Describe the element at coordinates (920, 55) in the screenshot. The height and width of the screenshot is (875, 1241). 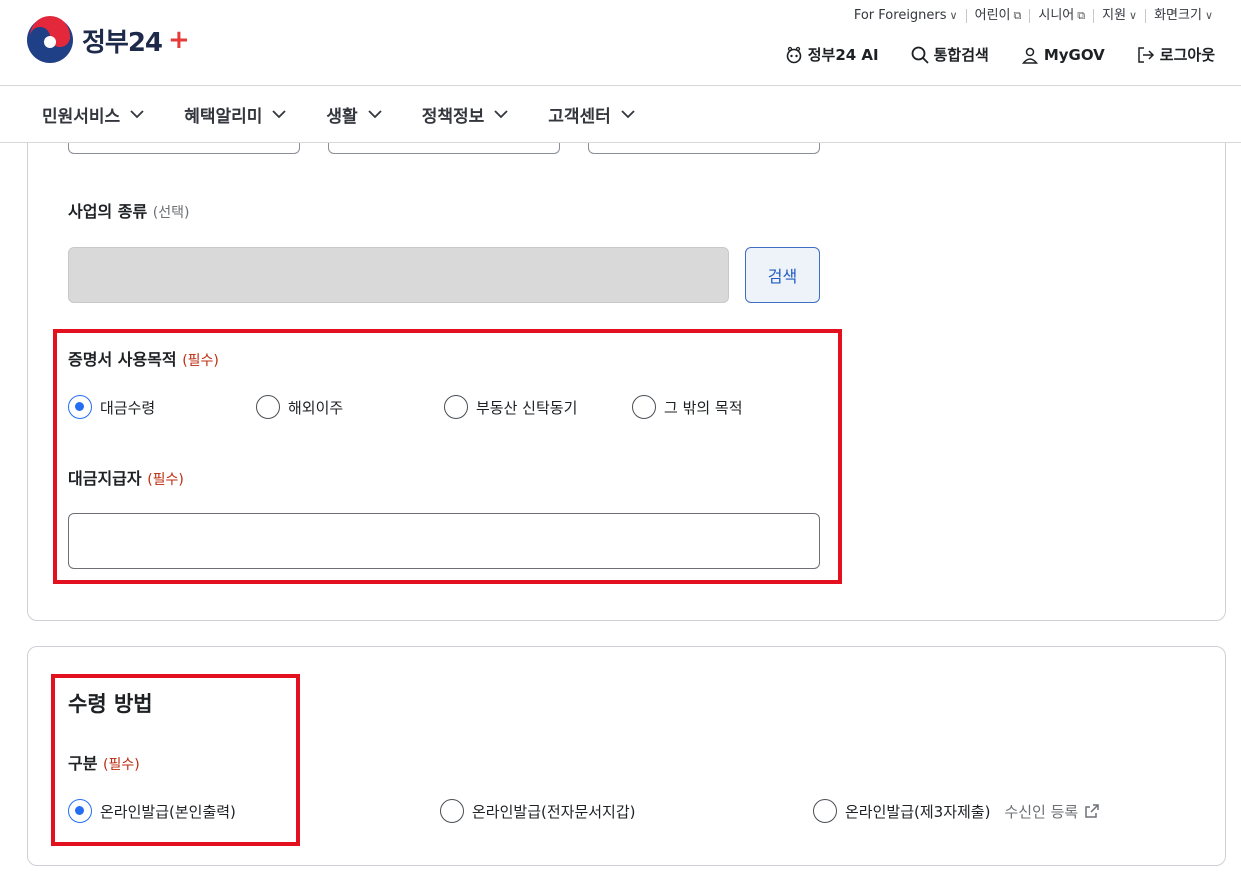
I see `search-icon` at that location.